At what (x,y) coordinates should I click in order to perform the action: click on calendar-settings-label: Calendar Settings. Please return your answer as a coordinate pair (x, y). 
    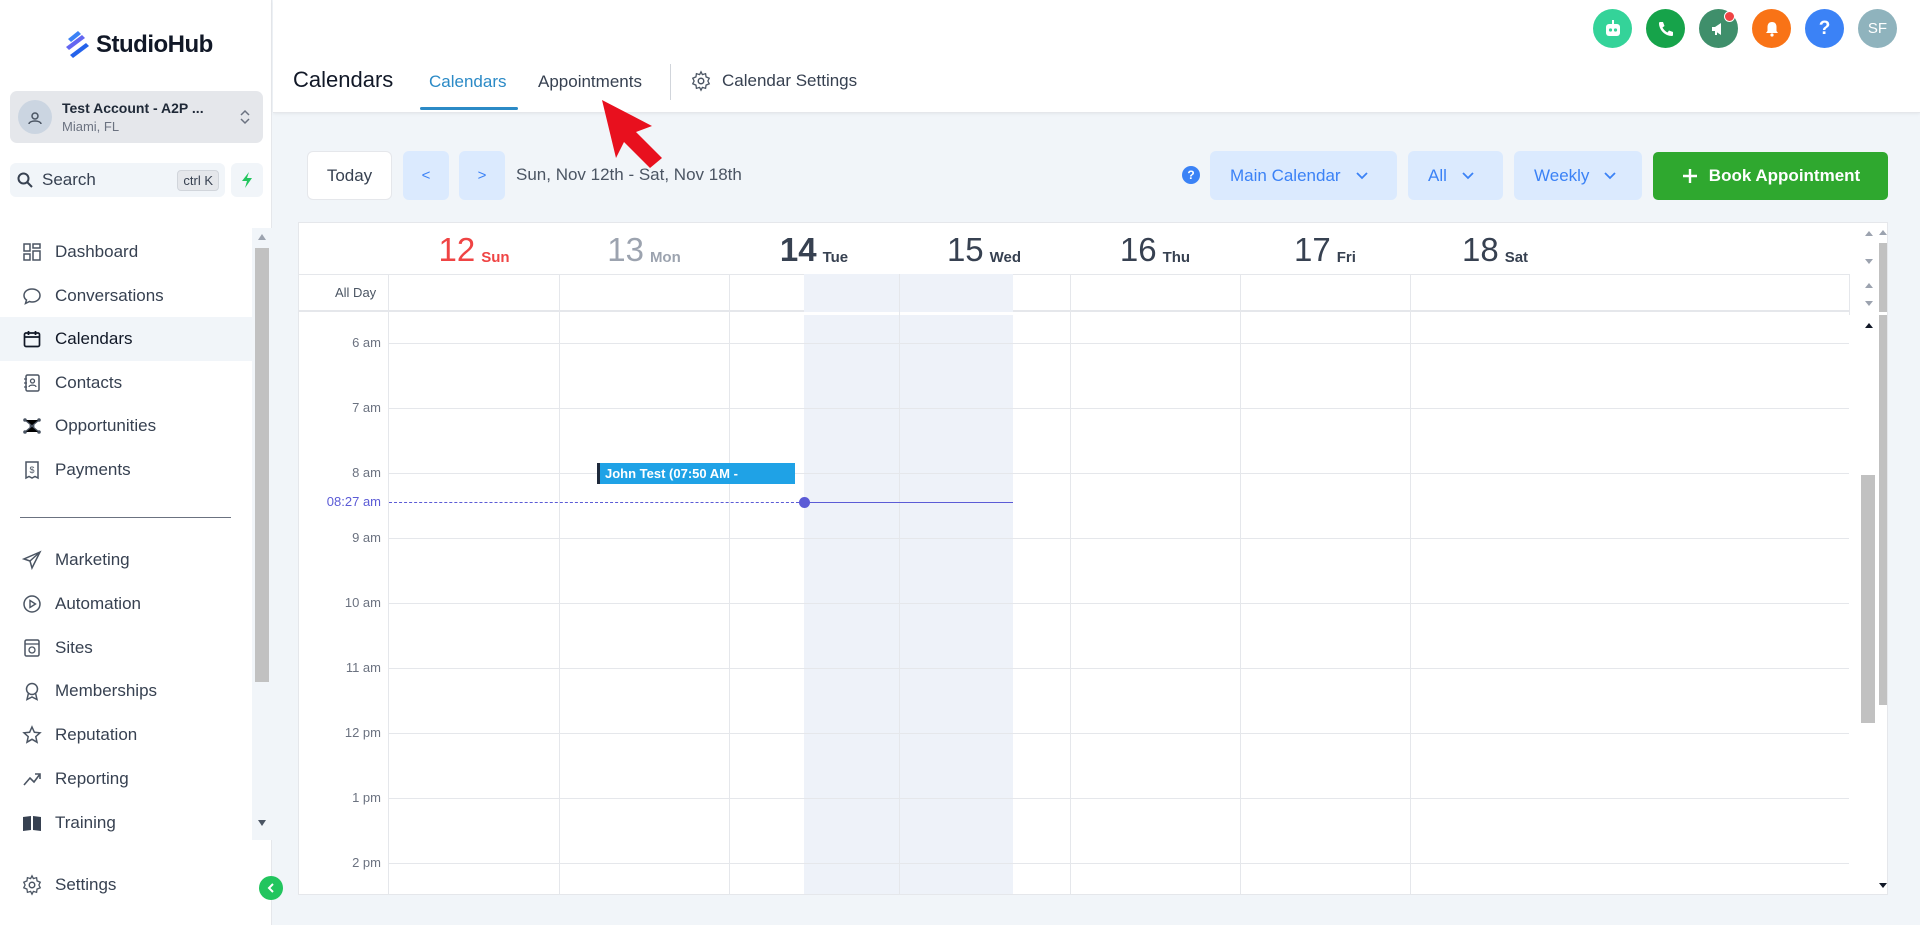
    Looking at the image, I should click on (790, 80).